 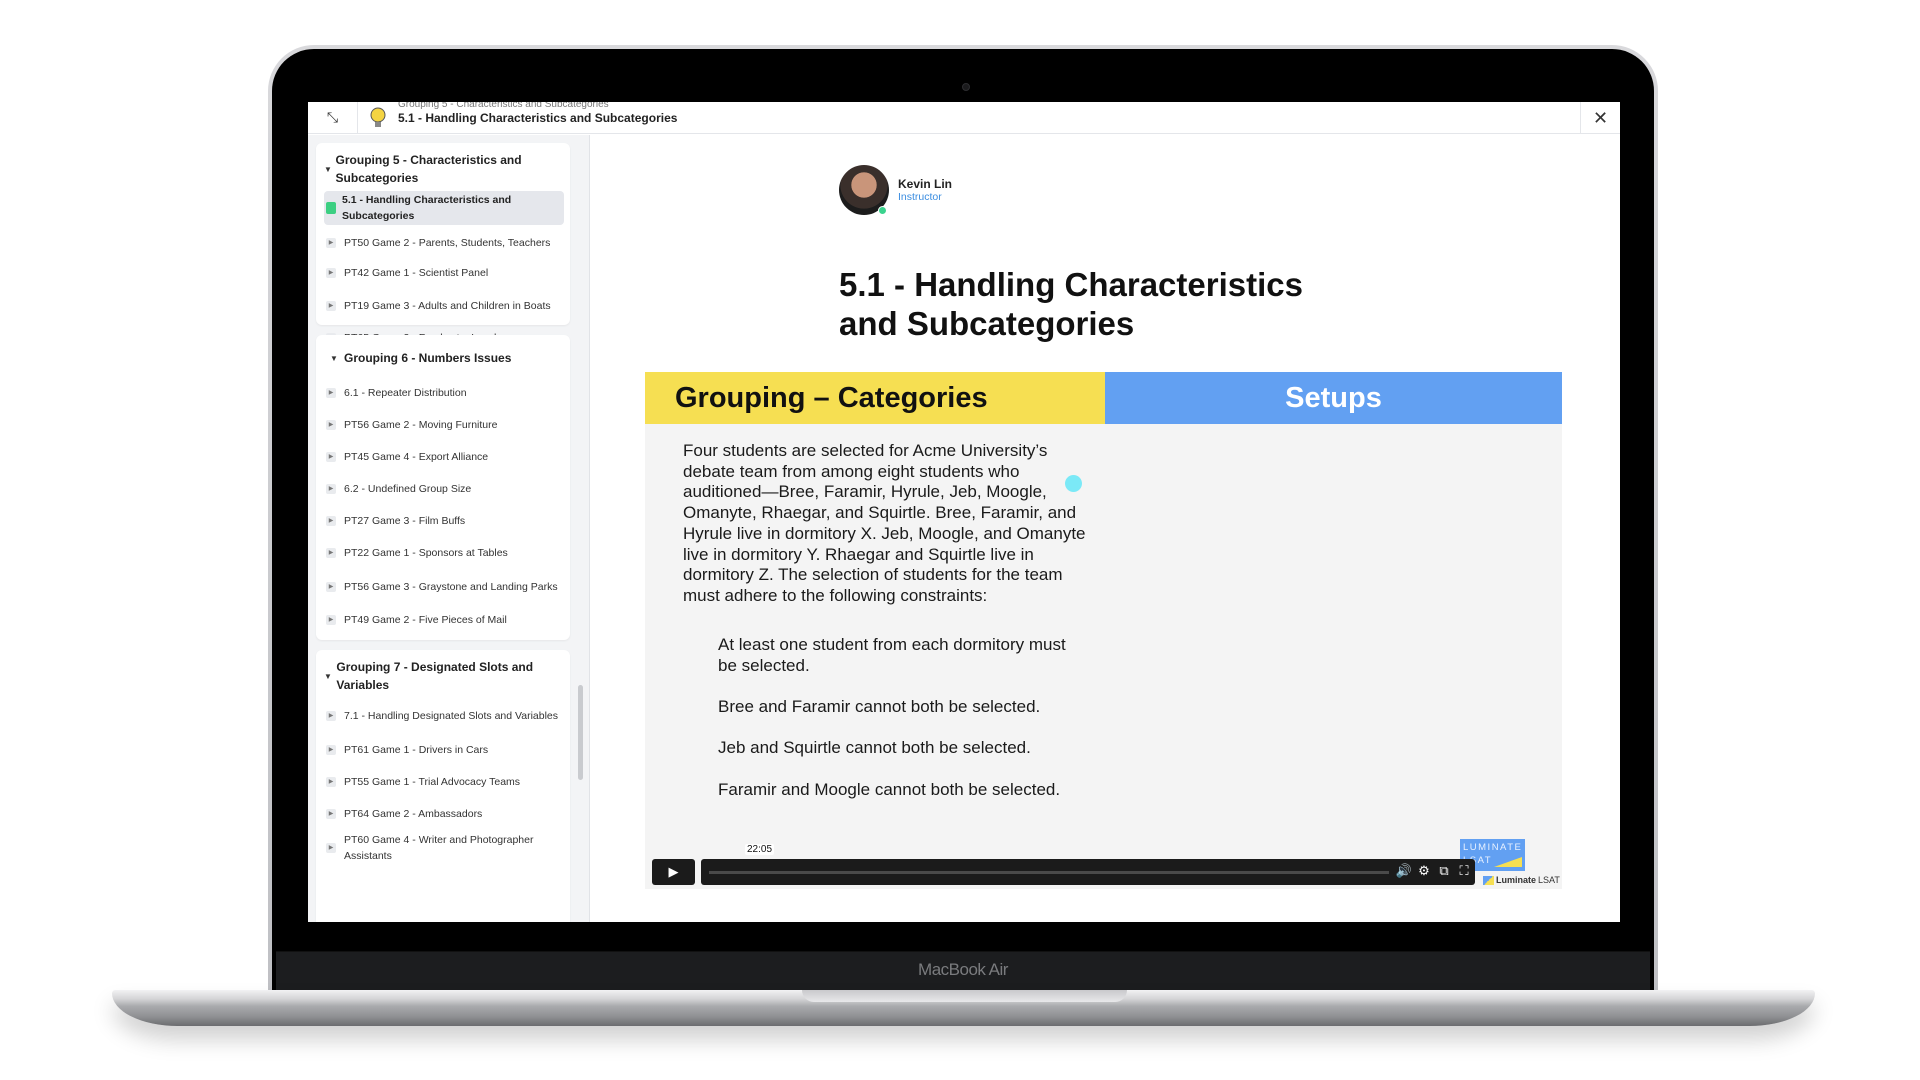 What do you see at coordinates (925, 184) in the screenshot?
I see `instructor-name: Kevin Lin` at bounding box center [925, 184].